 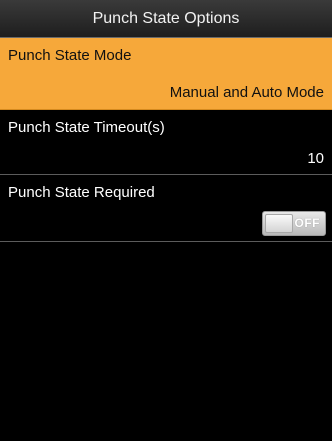 I want to click on punch-state-required-toggle: OFF, so click(x=294, y=223).